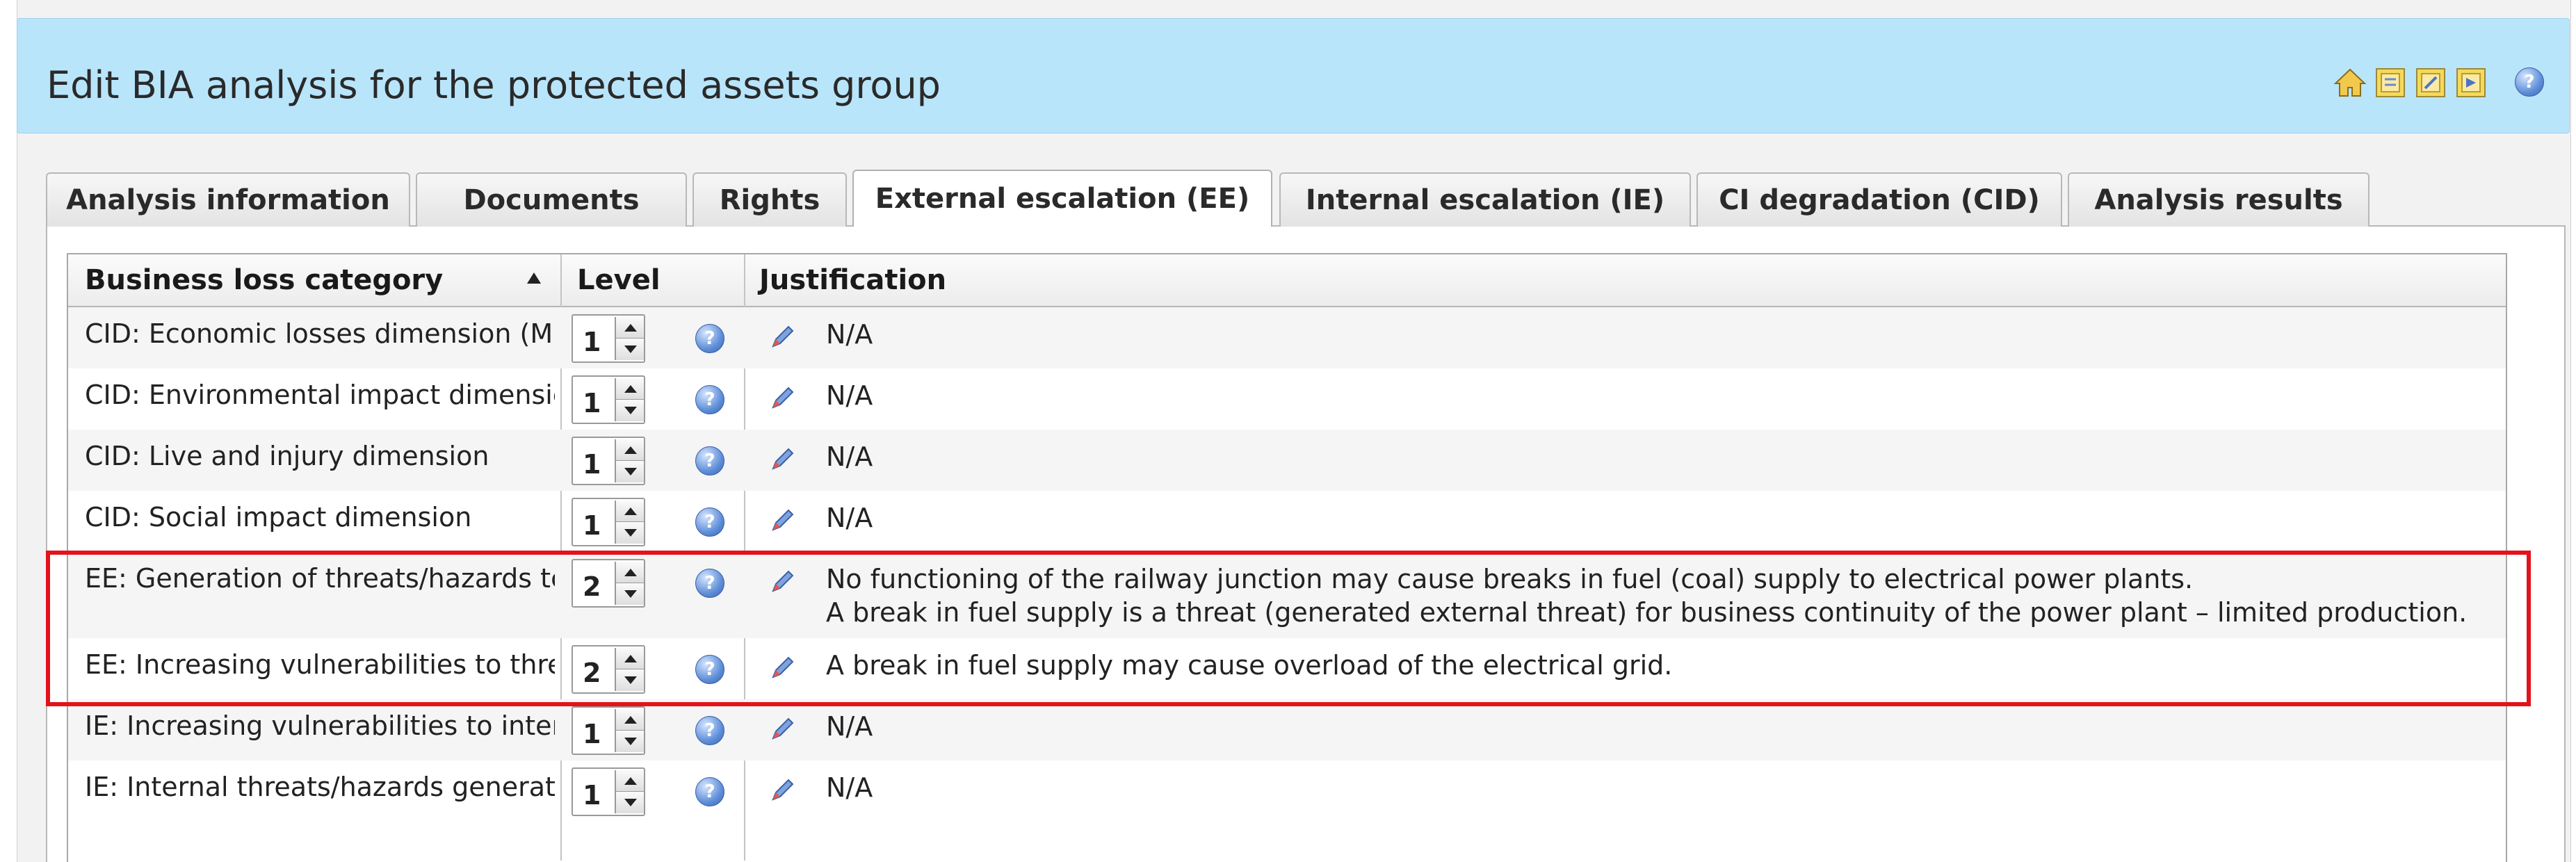 The height and width of the screenshot is (862, 2576). What do you see at coordinates (534, 279) in the screenshot?
I see `sort-ascending-icon` at bounding box center [534, 279].